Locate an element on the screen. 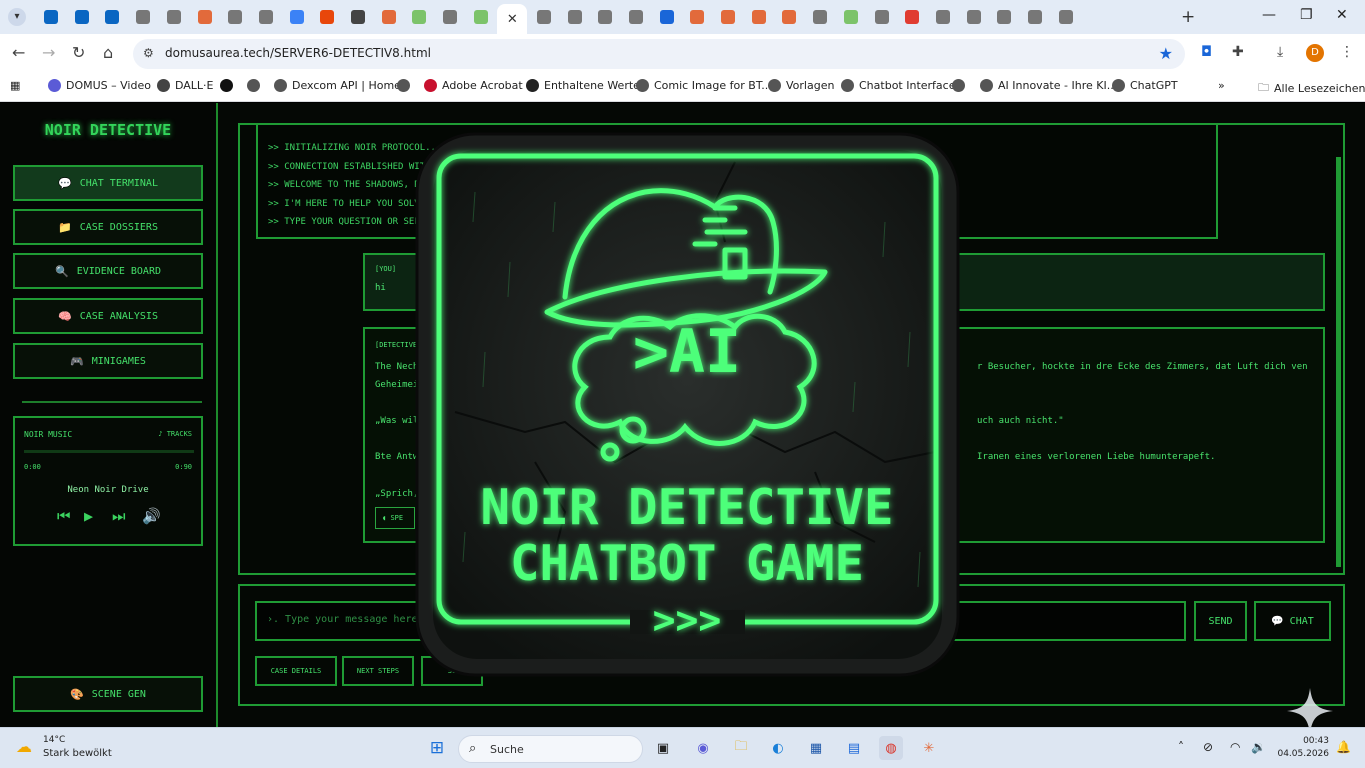 Image resolution: width=1365 pixels, height=768 pixels. nav-case-analysis: 🧠 CASE ANALYSIS is located at coordinates (108, 316).